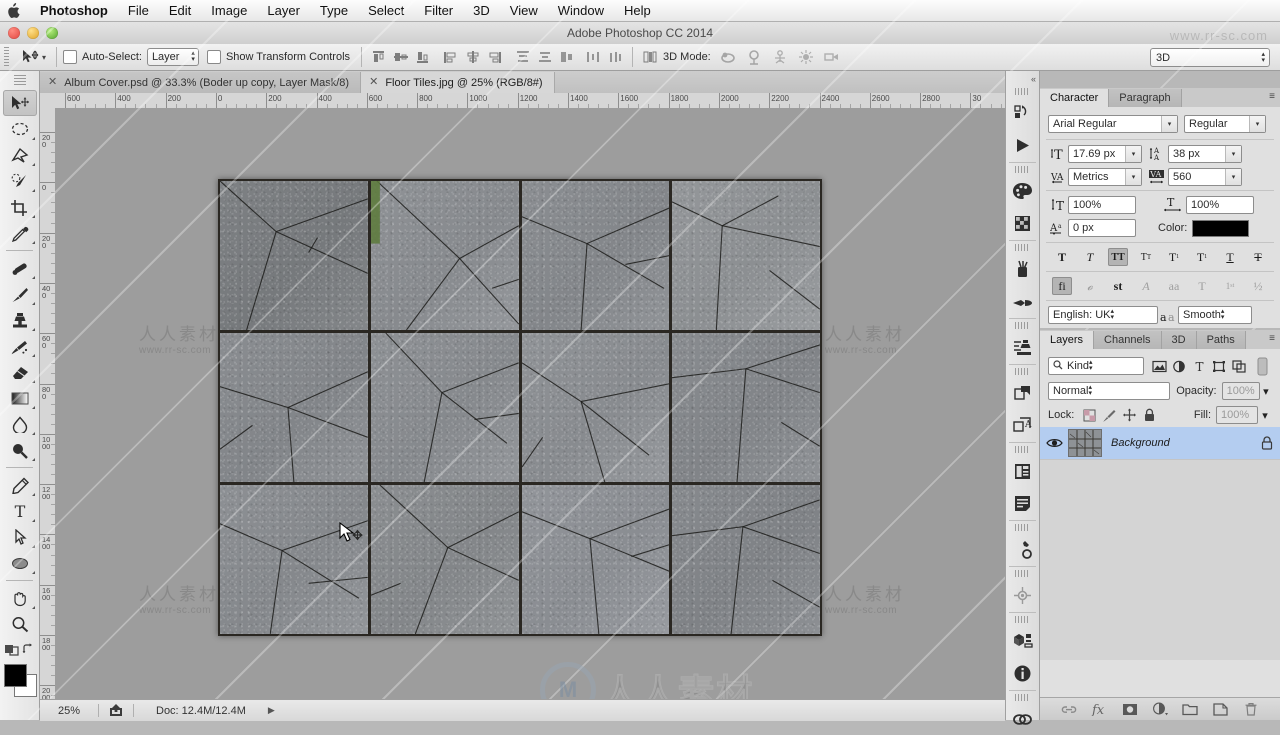 The image size is (1280, 735). What do you see at coordinates (52, 82) in the screenshot?
I see `close-icon: ✕` at bounding box center [52, 82].